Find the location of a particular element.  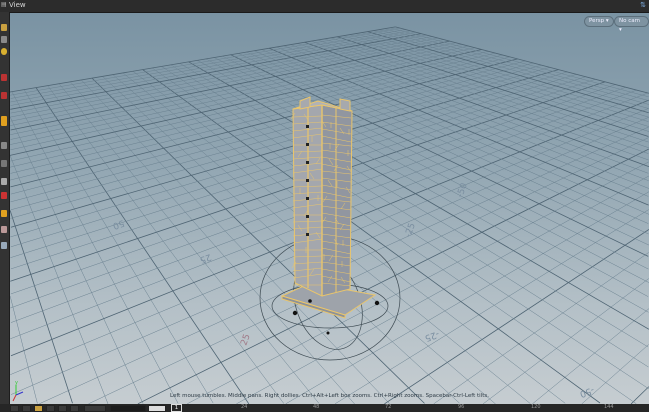

grid-label: -50 is located at coordinates (462, 190).